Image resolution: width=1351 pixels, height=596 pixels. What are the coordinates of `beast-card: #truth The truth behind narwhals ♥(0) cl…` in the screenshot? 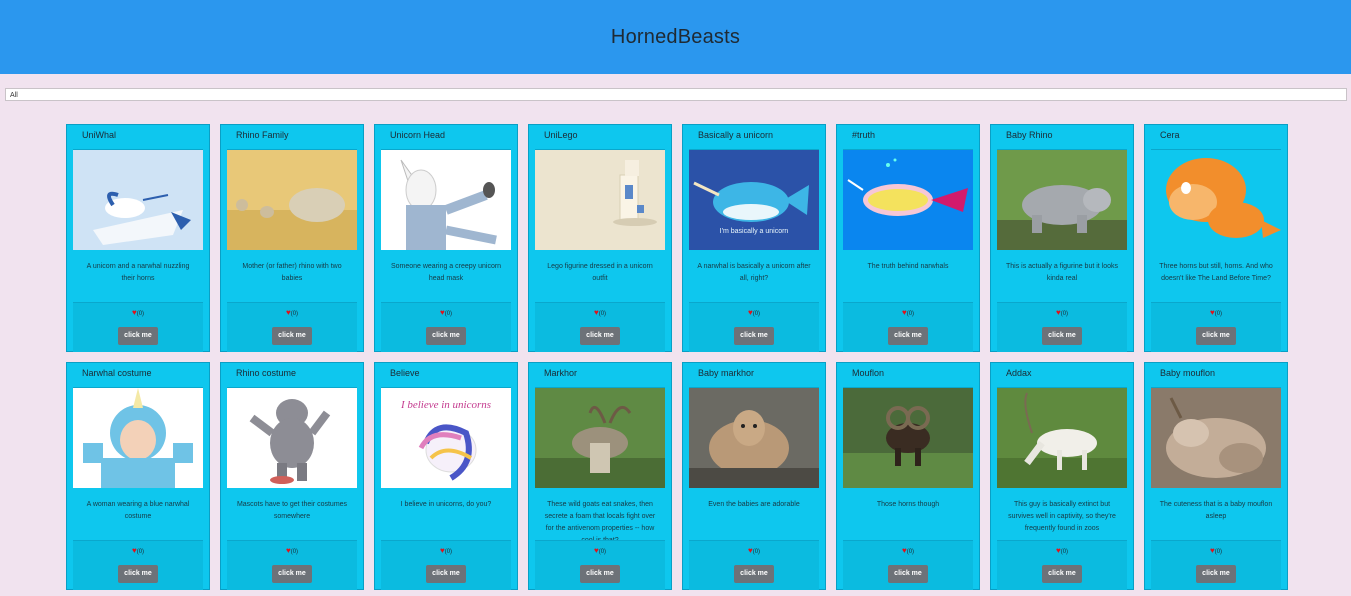 It's located at (908, 238).